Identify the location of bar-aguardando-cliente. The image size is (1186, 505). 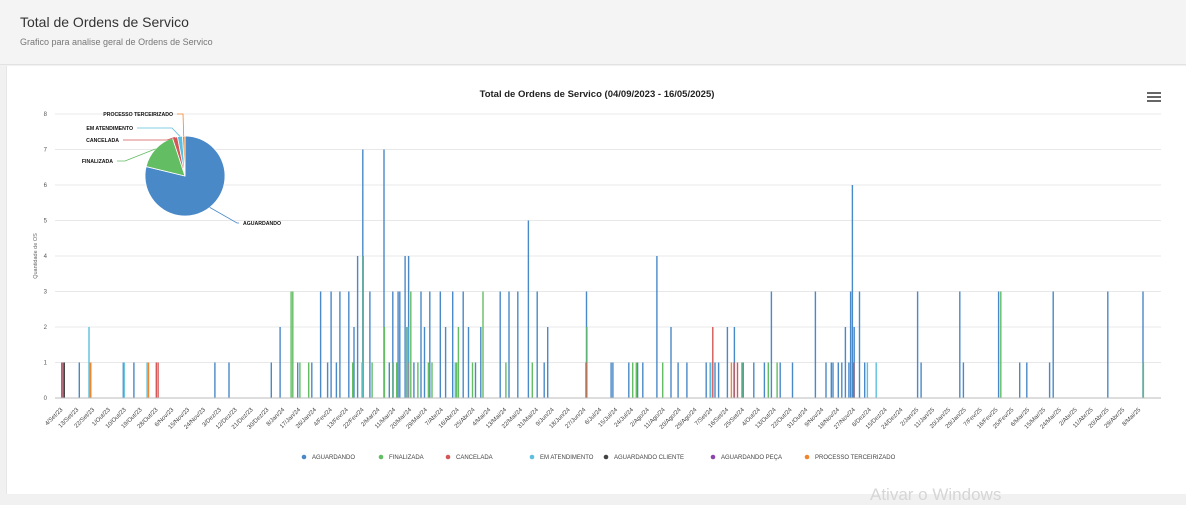
(64, 380).